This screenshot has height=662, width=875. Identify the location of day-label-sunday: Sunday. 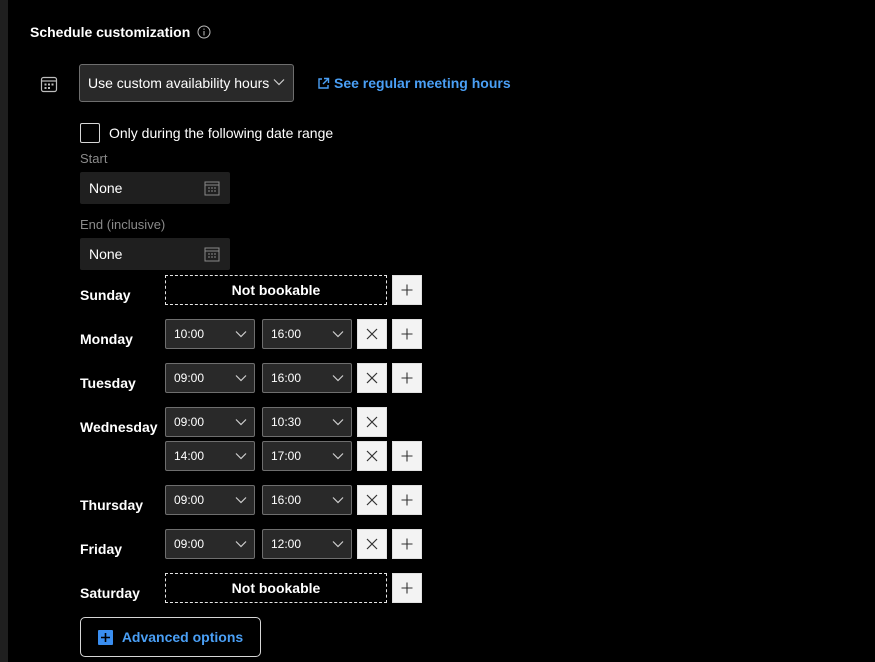
(105, 295).